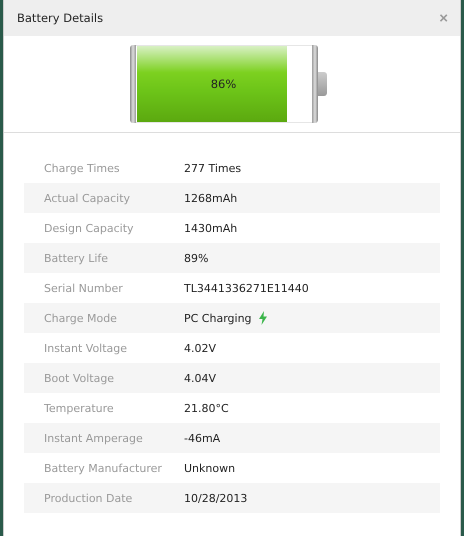 Image resolution: width=464 pixels, height=536 pixels. I want to click on detail-label: Actual Capacity, so click(88, 198).